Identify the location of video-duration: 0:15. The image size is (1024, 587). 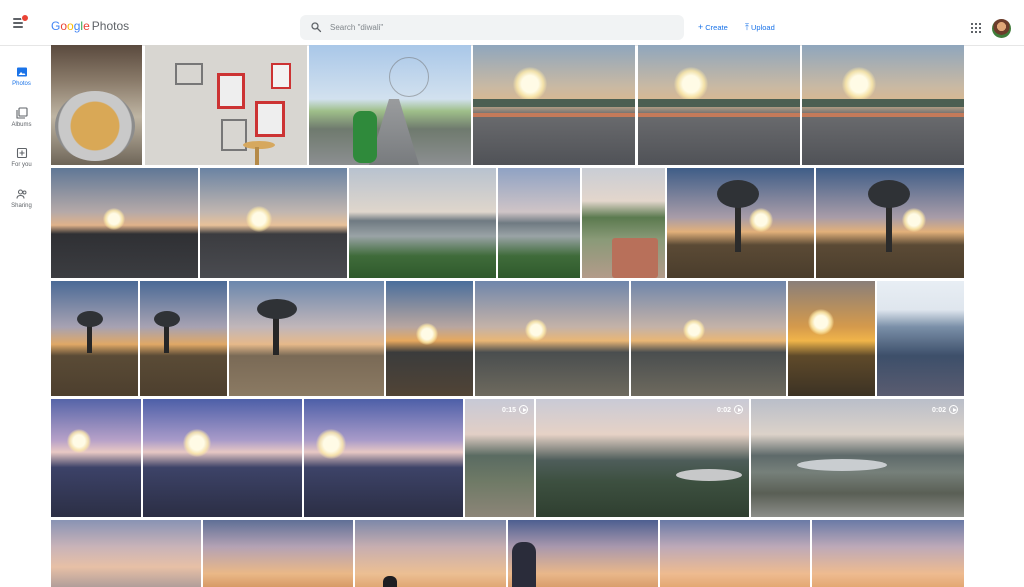
(515, 409).